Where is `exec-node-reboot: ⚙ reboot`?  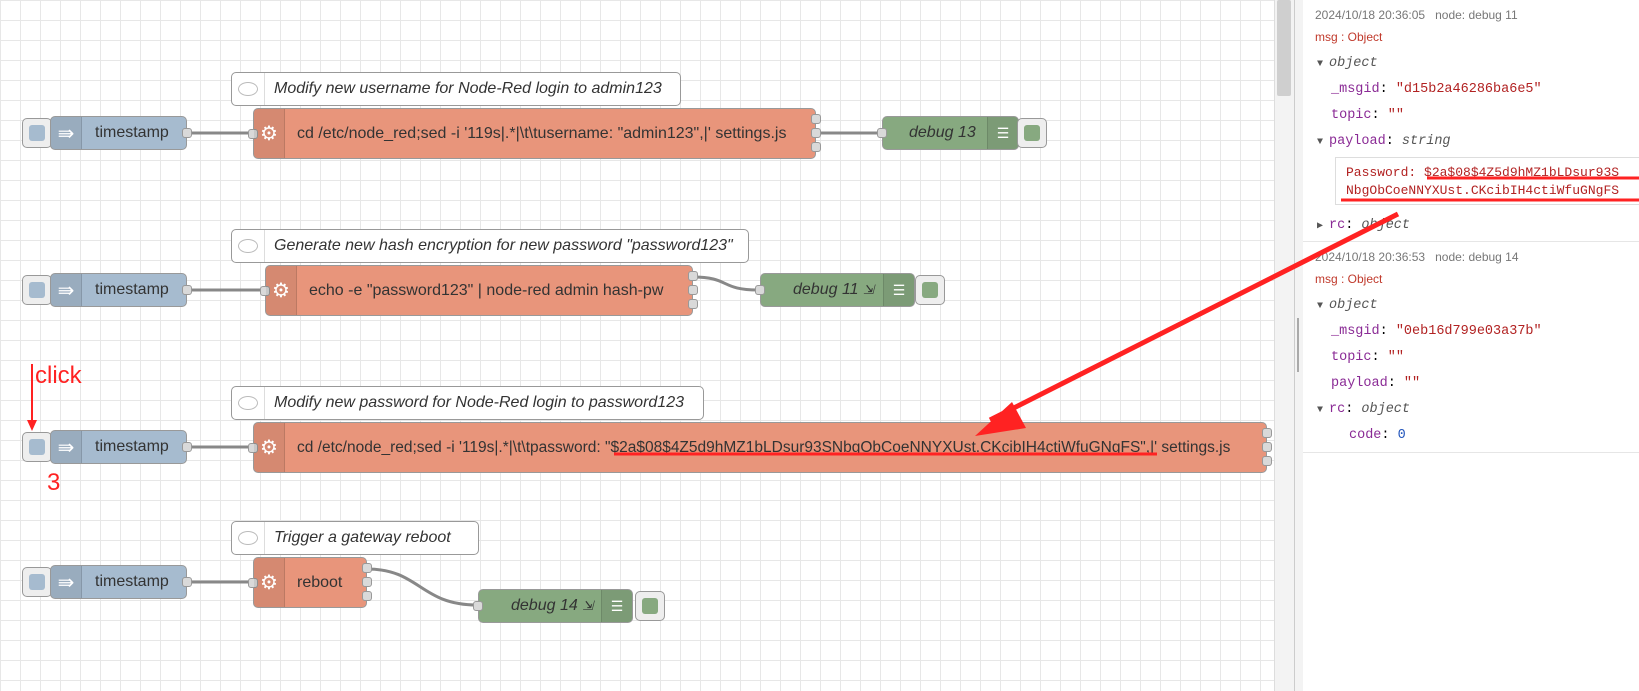 exec-node-reboot: ⚙ reboot is located at coordinates (310, 582).